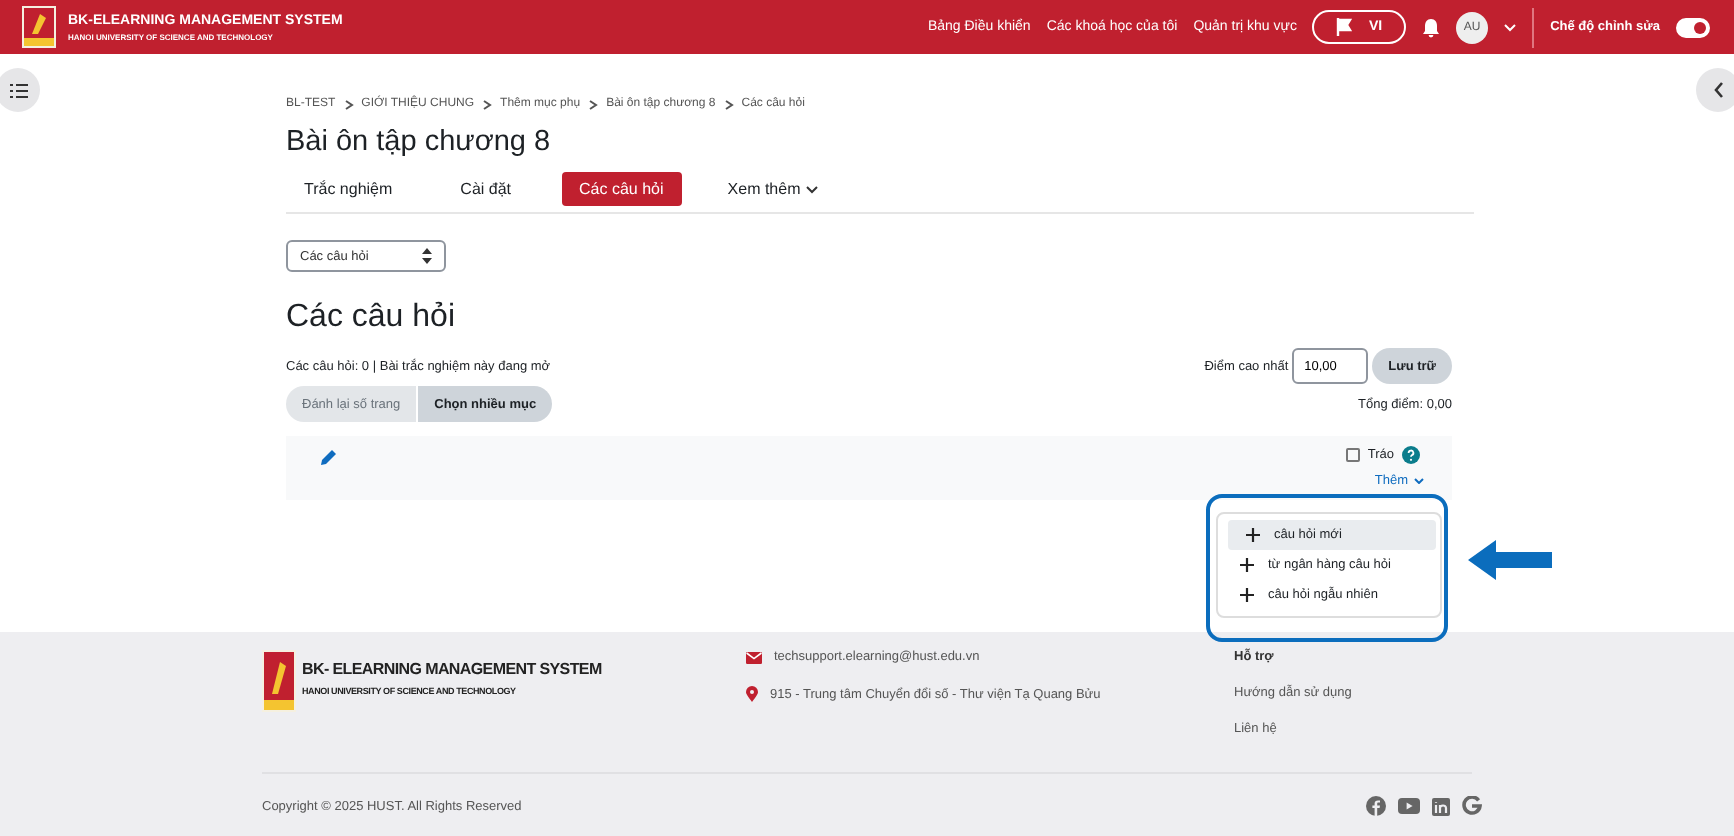  I want to click on tab: Trắc nghiệm, so click(348, 189).